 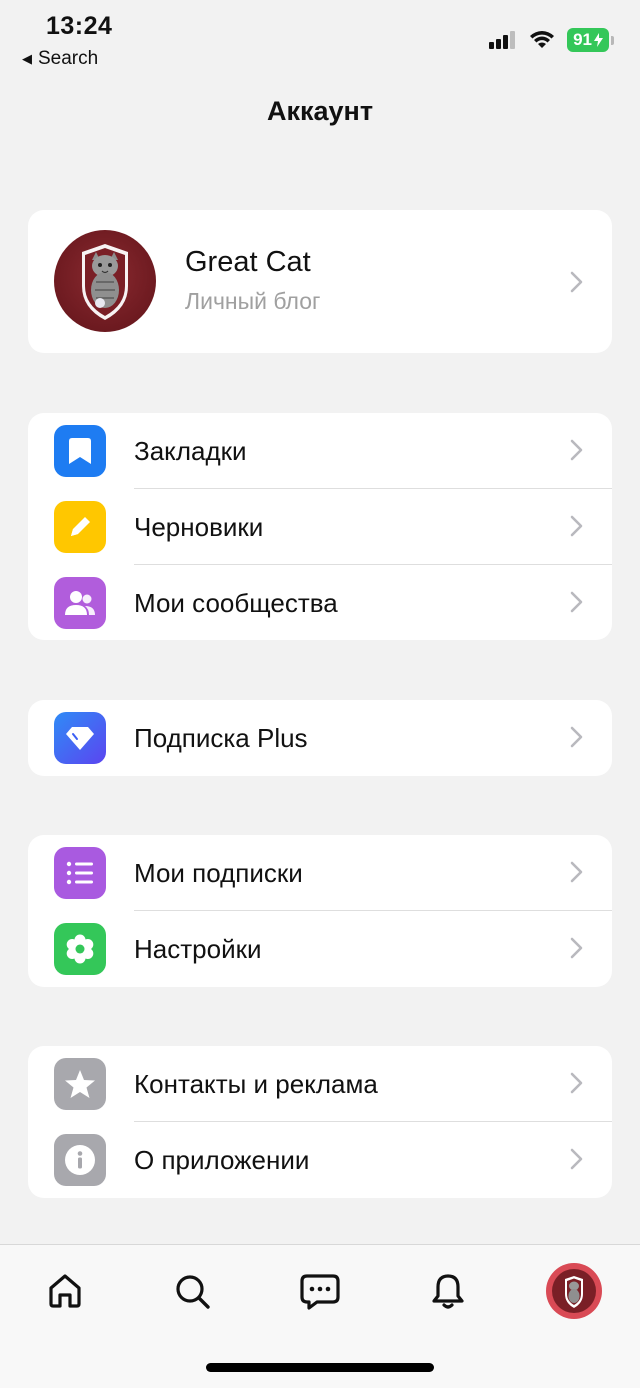 What do you see at coordinates (79, 26) in the screenshot?
I see `status-time: 13:24` at bounding box center [79, 26].